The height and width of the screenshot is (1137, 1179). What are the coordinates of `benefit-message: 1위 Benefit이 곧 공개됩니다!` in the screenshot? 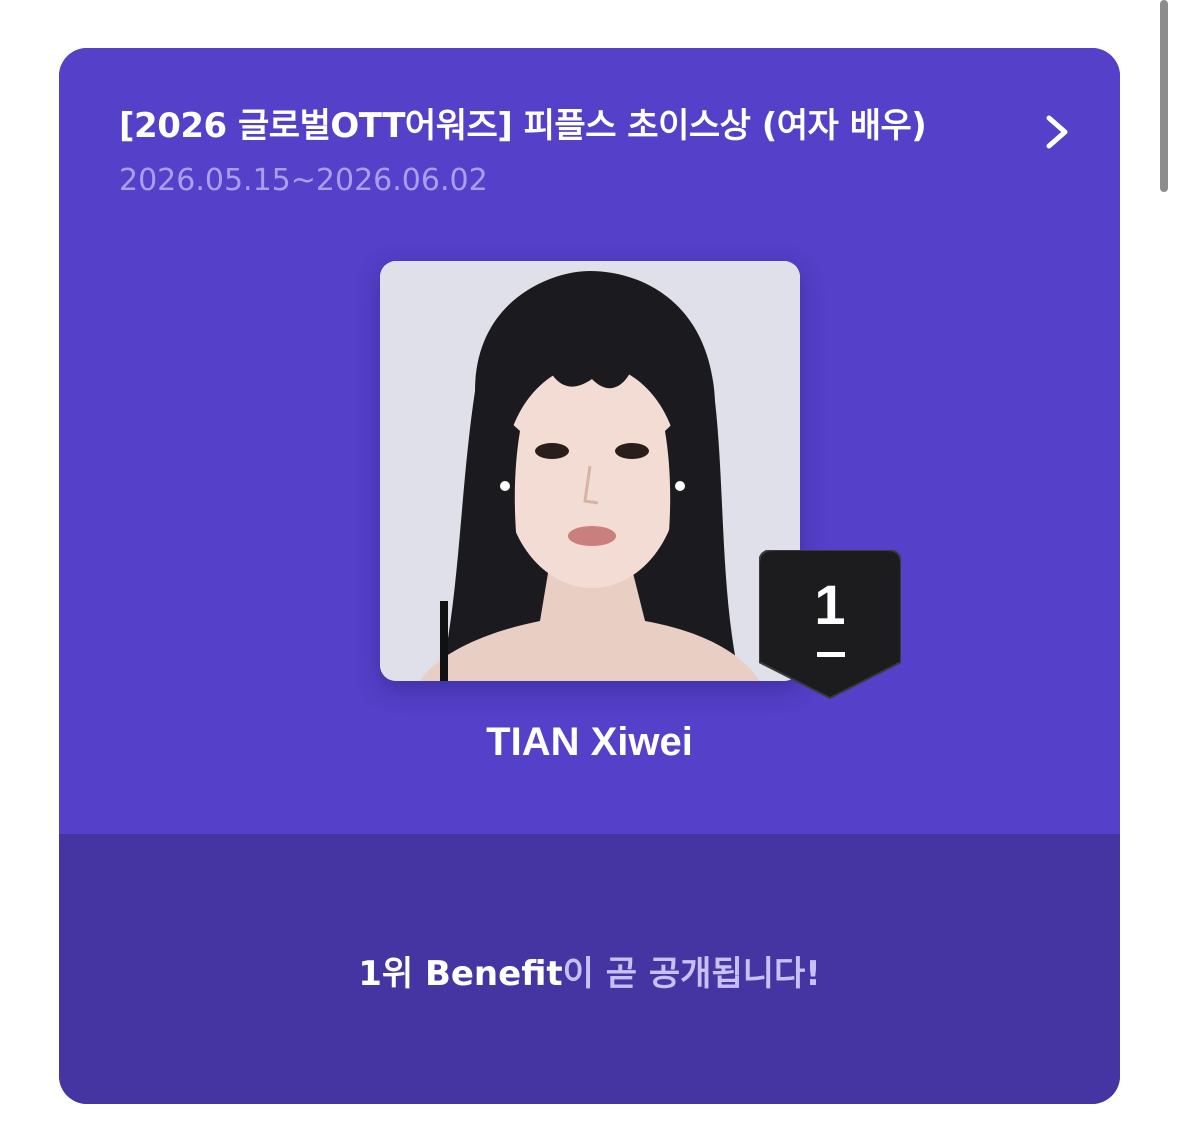 It's located at (589, 970).